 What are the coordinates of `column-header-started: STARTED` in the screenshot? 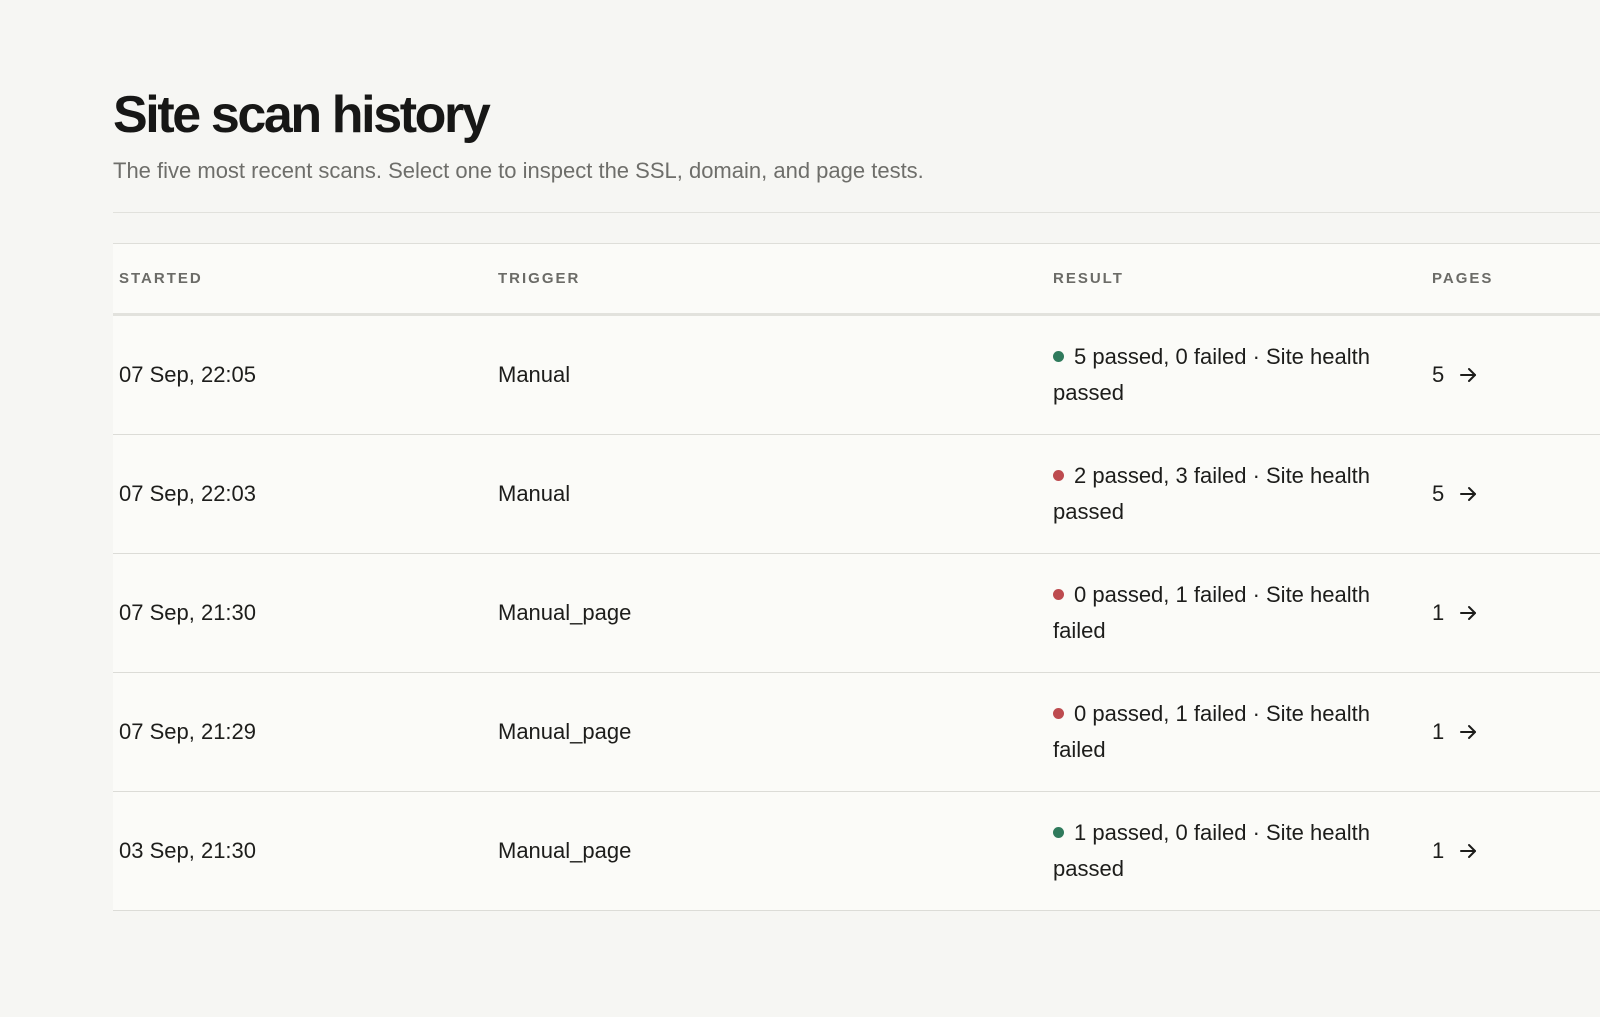 It's located at (302, 280).